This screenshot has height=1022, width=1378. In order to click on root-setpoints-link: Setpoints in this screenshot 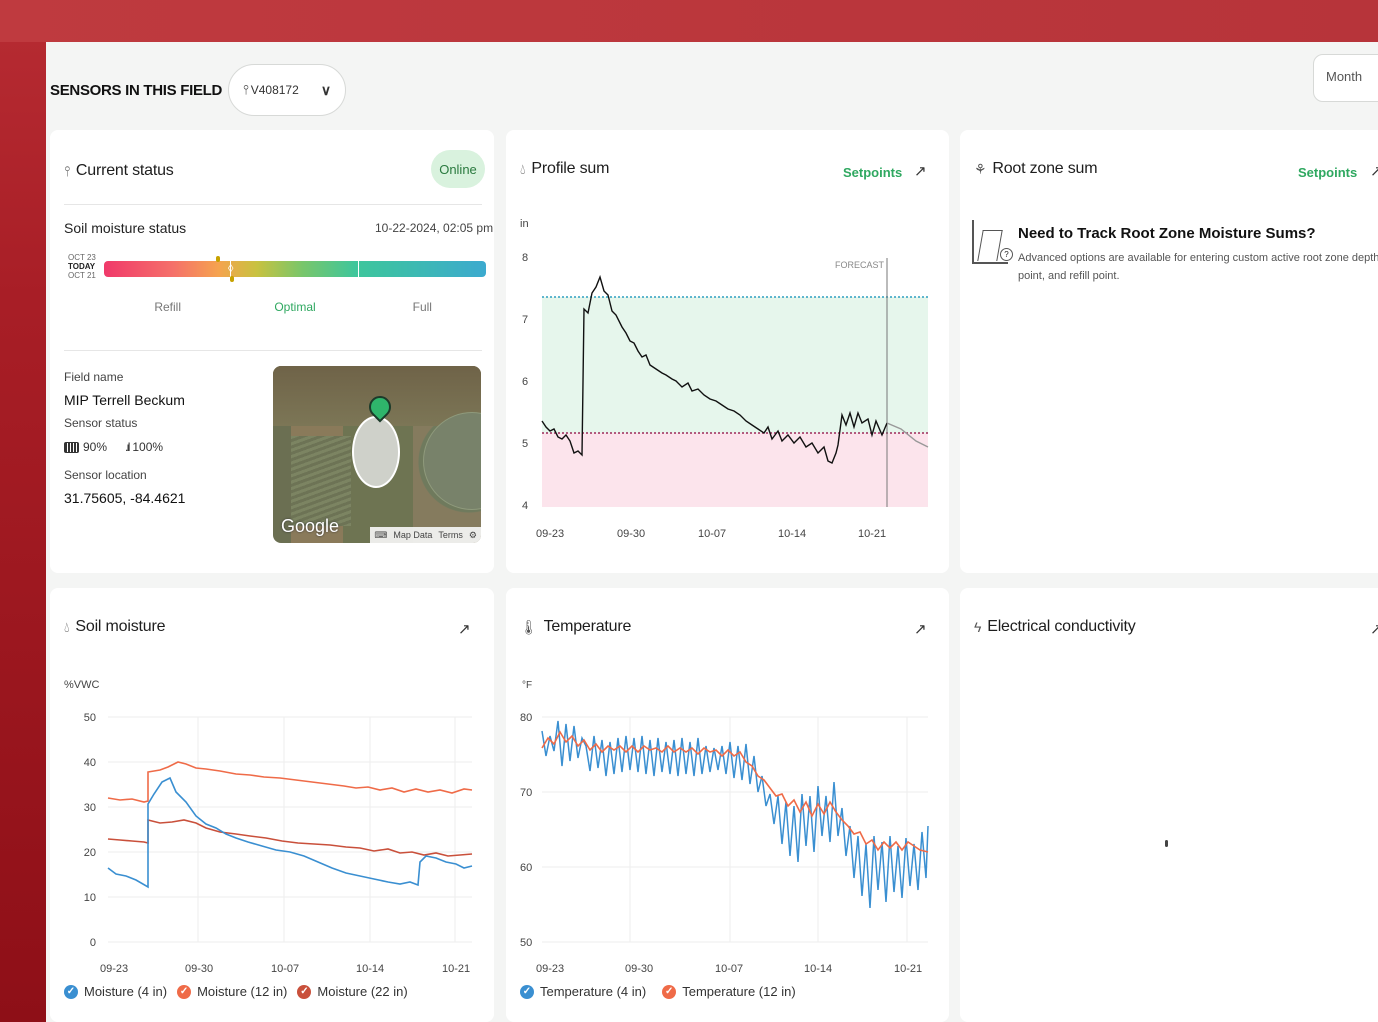, I will do `click(1327, 172)`.